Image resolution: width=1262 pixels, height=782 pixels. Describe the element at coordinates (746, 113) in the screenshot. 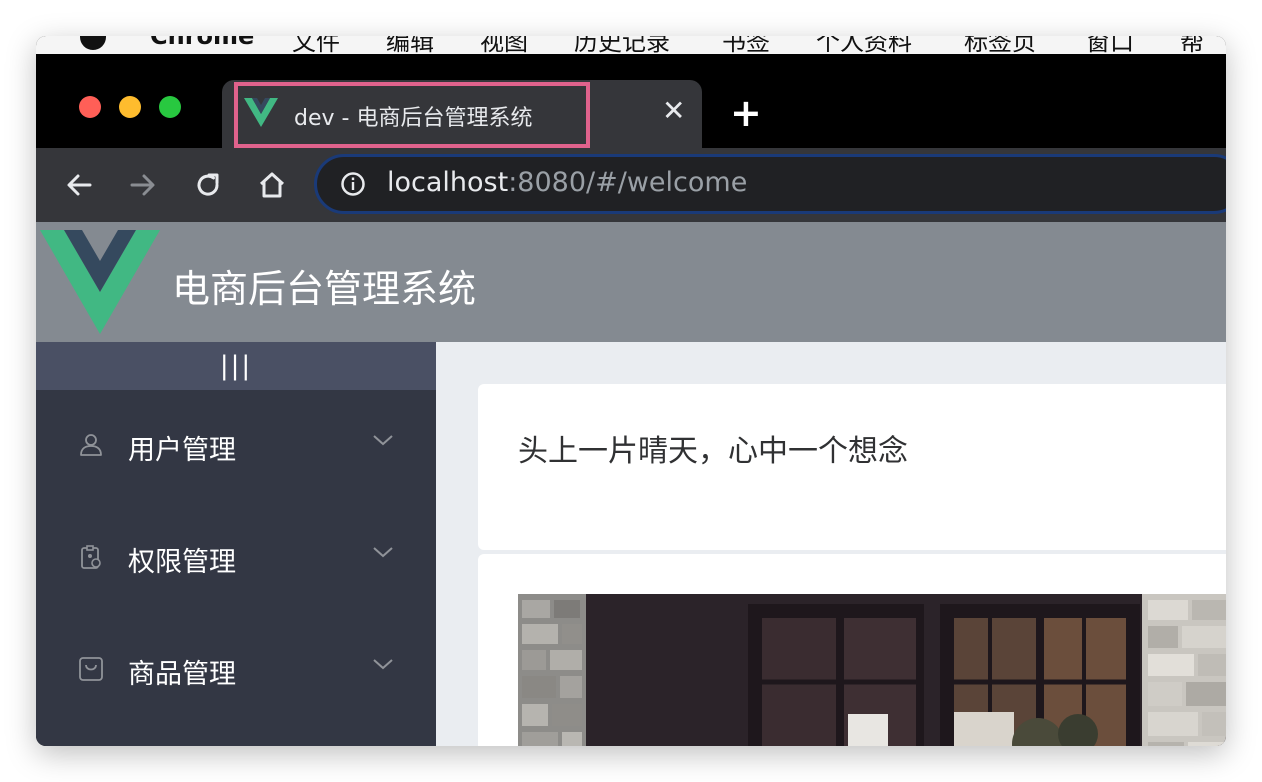

I see `new-tab-button: +` at that location.